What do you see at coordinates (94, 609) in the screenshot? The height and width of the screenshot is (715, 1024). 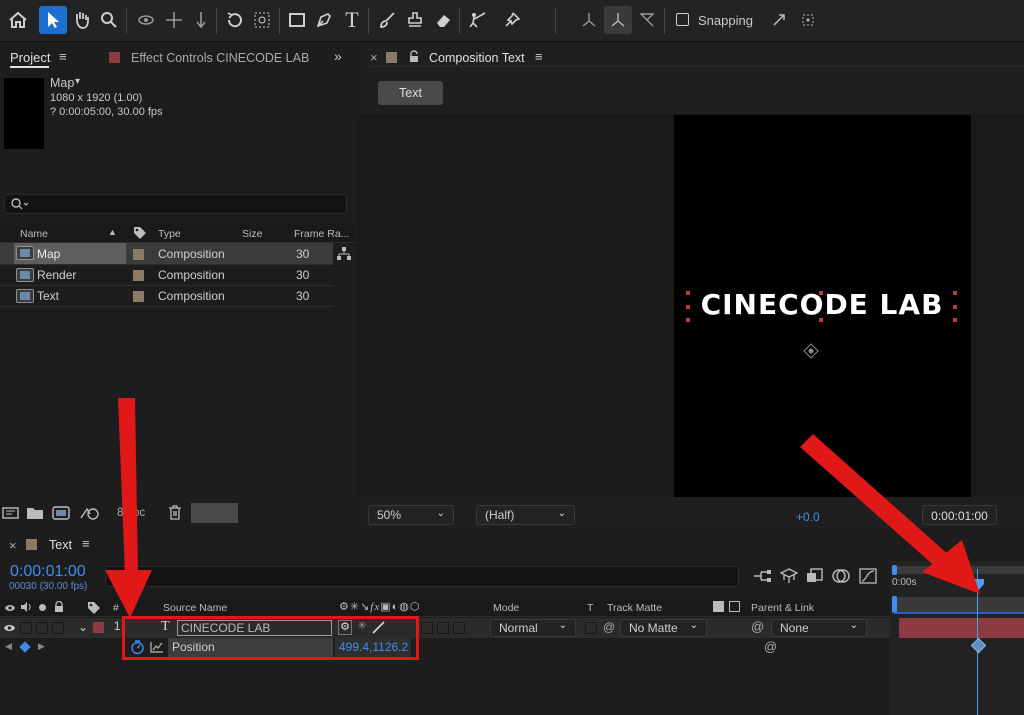 I see `label-header-icon` at bounding box center [94, 609].